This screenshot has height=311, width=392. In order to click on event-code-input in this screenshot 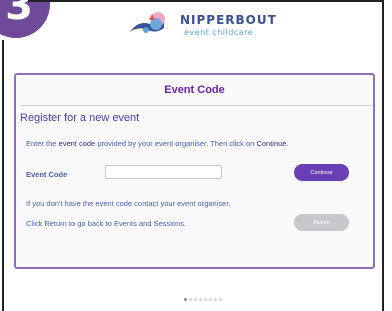, I will do `click(163, 172)`.